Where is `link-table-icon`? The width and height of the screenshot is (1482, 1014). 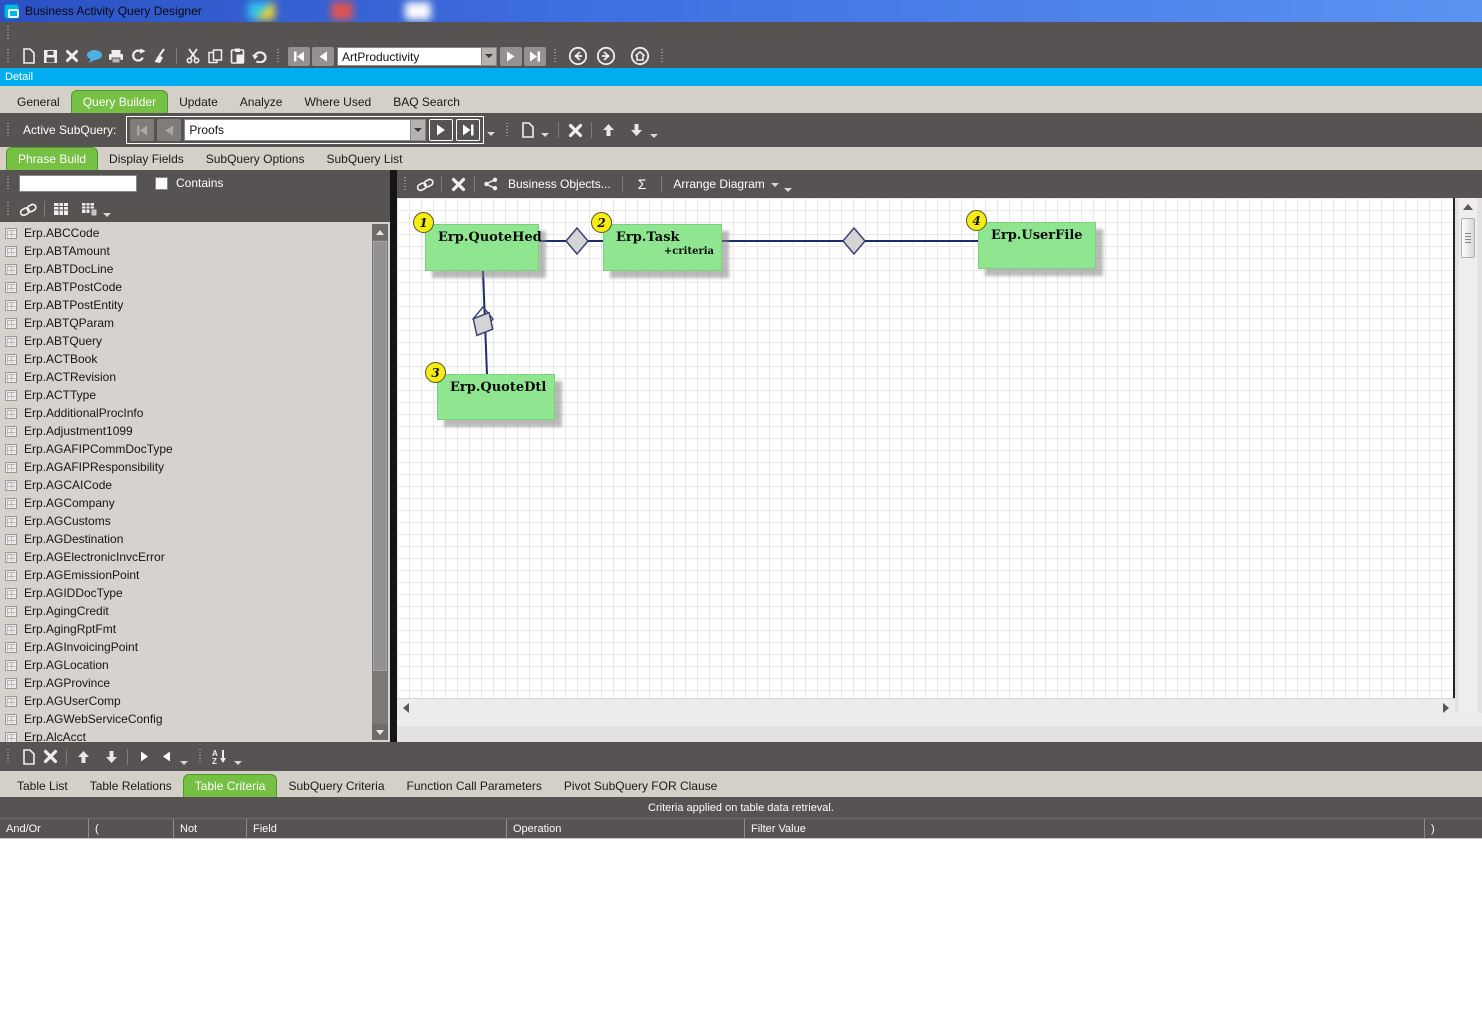 link-table-icon is located at coordinates (28, 209).